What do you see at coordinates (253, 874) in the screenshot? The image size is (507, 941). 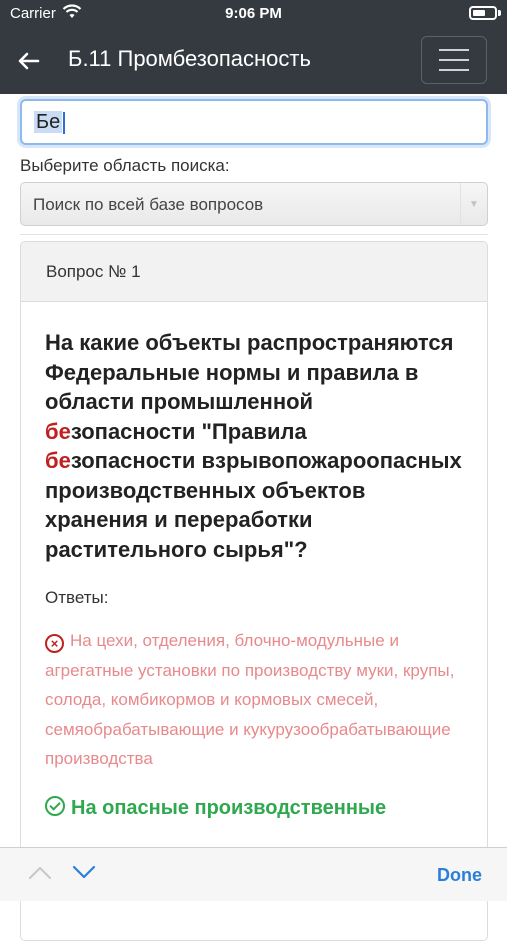 I see `keyboard-accessory-bar: Done` at bounding box center [253, 874].